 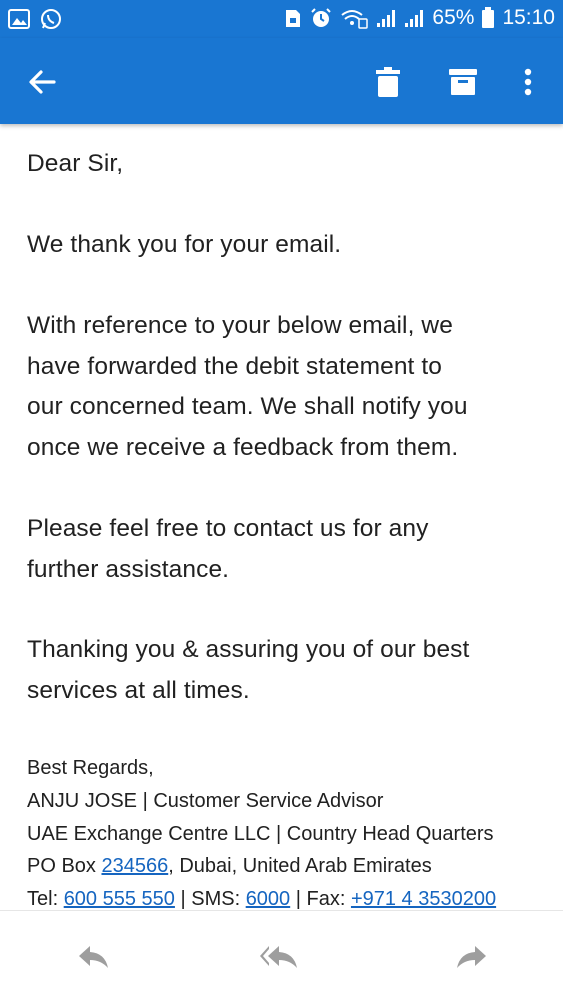 I want to click on forward-button, so click(x=471, y=957).